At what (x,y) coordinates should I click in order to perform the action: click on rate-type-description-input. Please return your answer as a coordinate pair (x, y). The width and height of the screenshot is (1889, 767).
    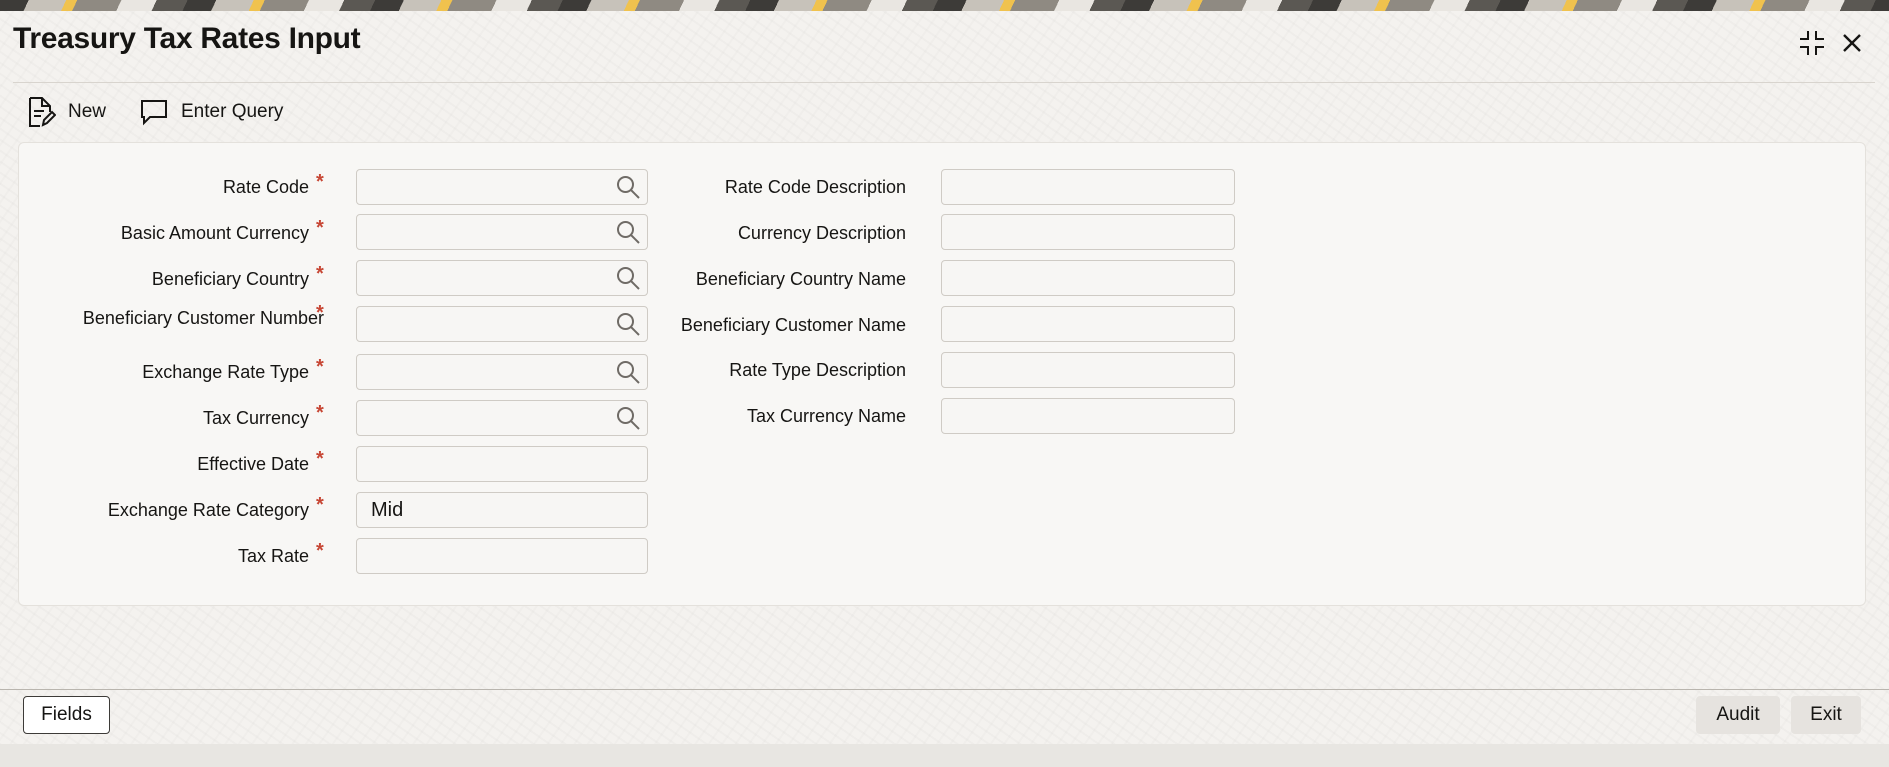
    Looking at the image, I should click on (1088, 370).